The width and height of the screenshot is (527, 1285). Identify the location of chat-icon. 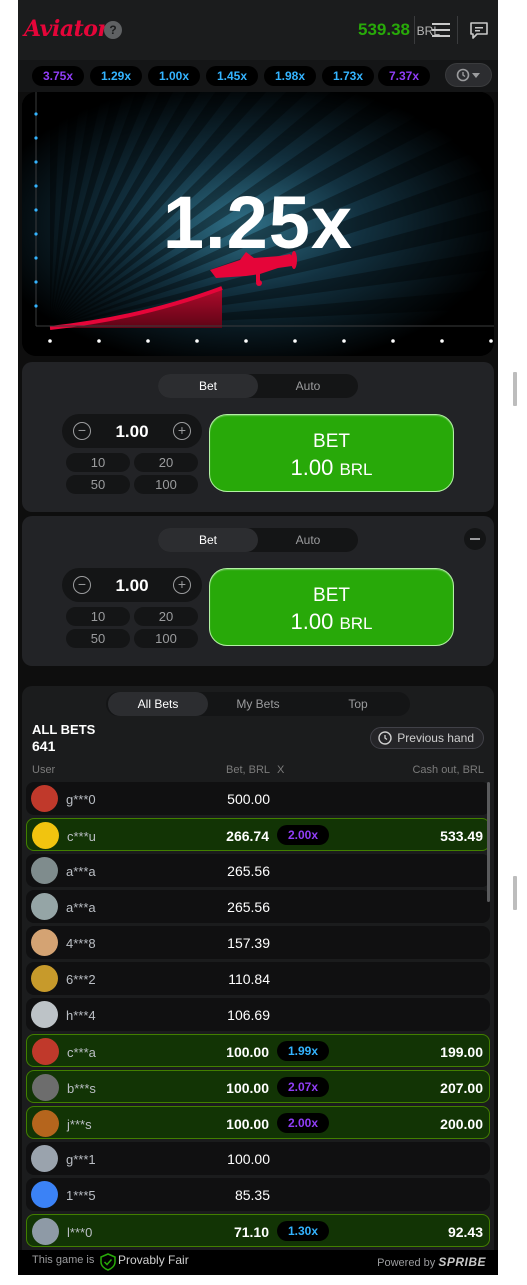
(479, 30).